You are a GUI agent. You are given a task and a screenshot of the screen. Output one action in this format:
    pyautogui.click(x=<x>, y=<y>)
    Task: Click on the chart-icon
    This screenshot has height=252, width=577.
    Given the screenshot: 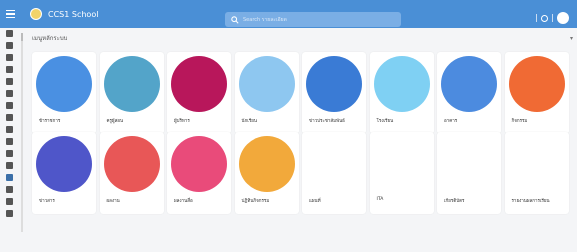 What is the action you would take?
    pyautogui.click(x=9, y=165)
    